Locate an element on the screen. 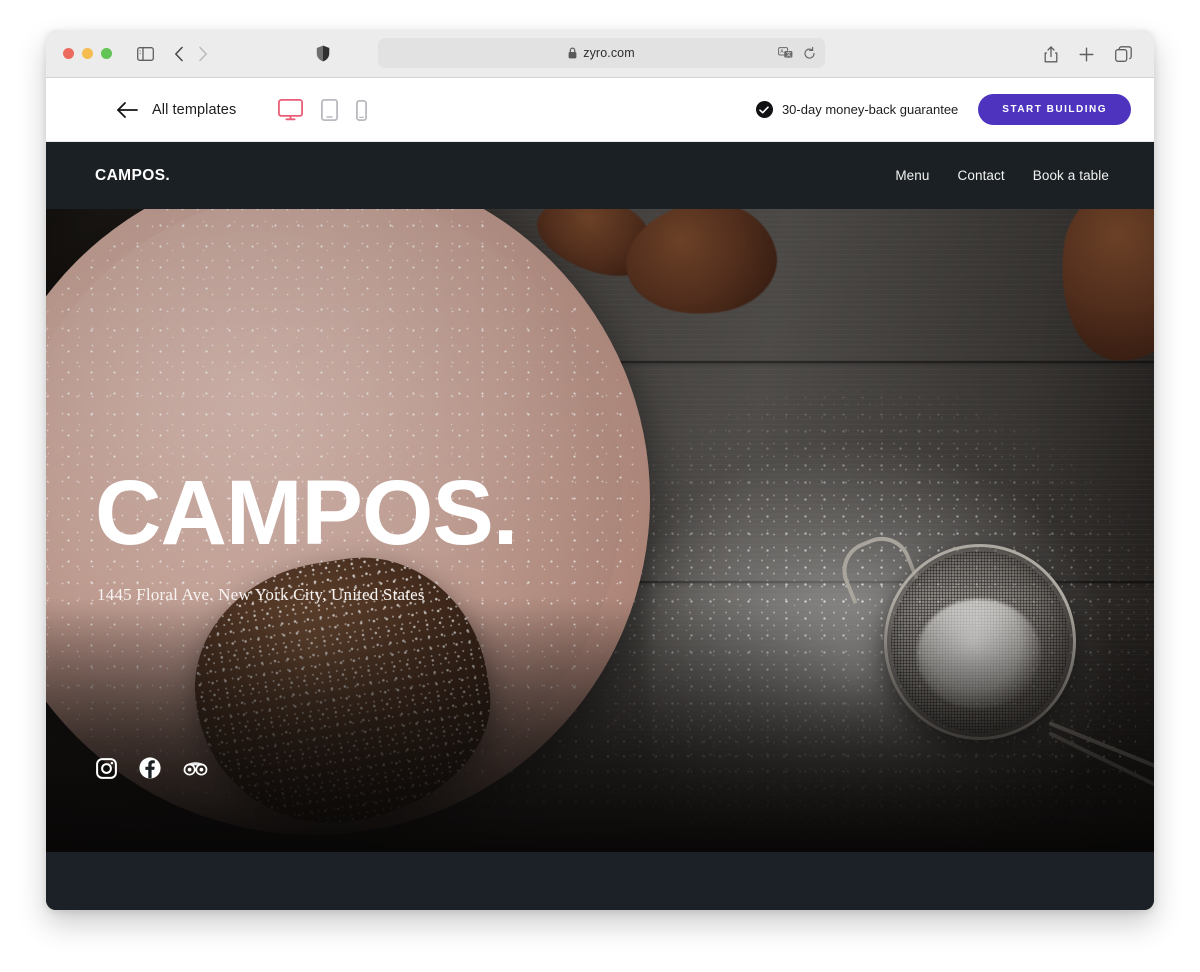  svg-text: A is located at coordinates (782, 52).